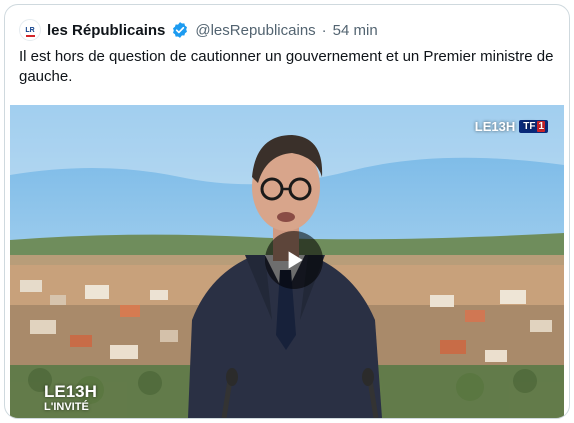  Describe the element at coordinates (106, 30) in the screenshot. I see `author-name: les Républicains` at that location.